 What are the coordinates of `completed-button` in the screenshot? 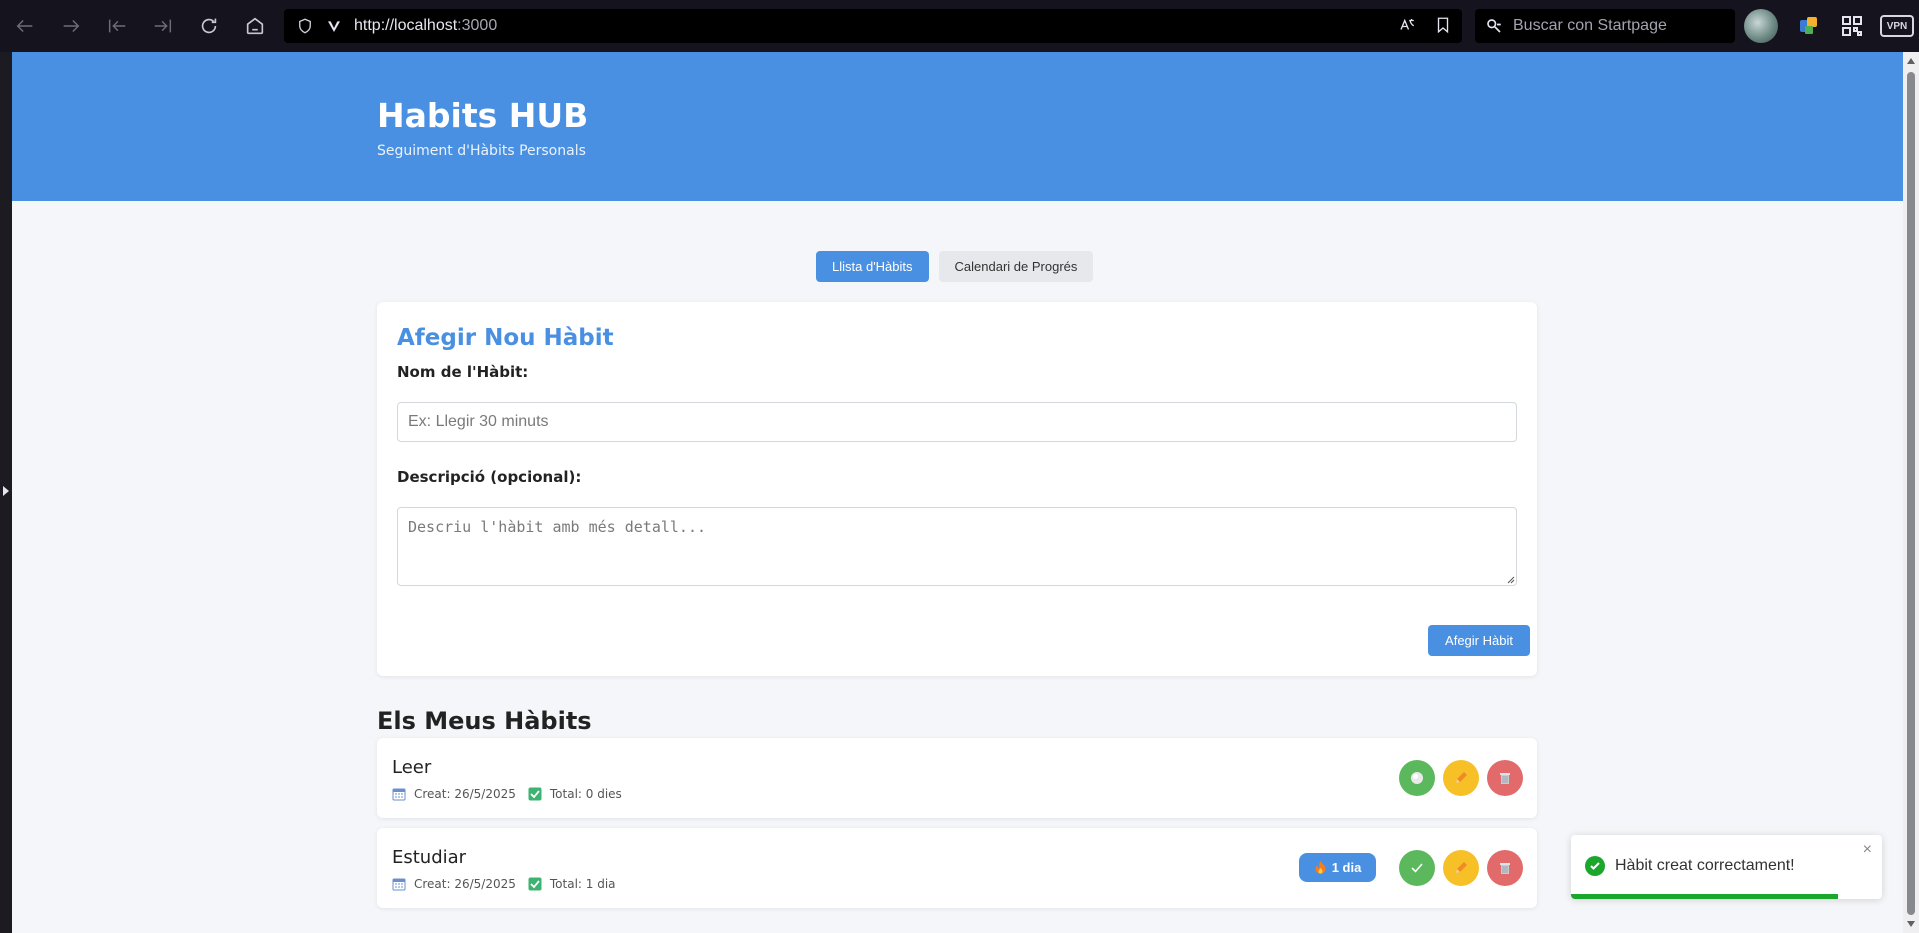 It's located at (1417, 868).